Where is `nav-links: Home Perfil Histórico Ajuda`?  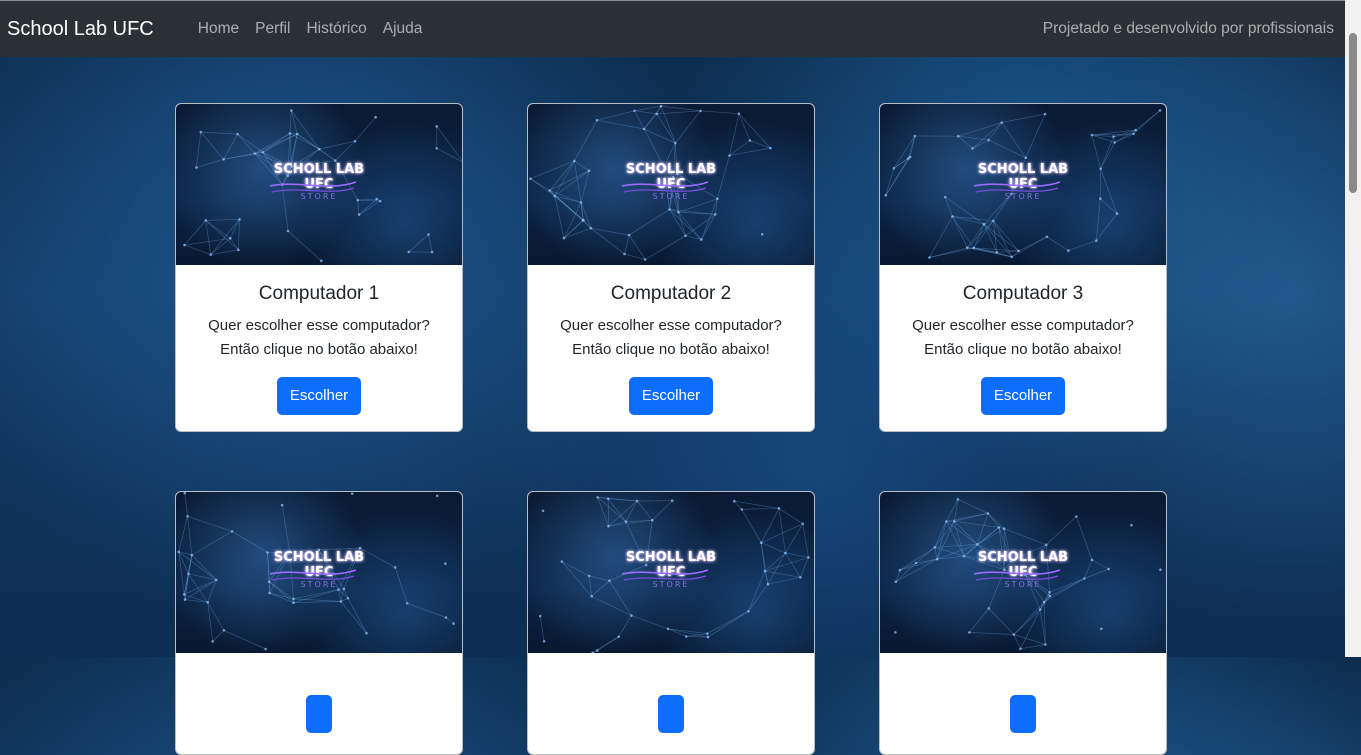 nav-links: Home Perfil Histórico Ajuda is located at coordinates (310, 29).